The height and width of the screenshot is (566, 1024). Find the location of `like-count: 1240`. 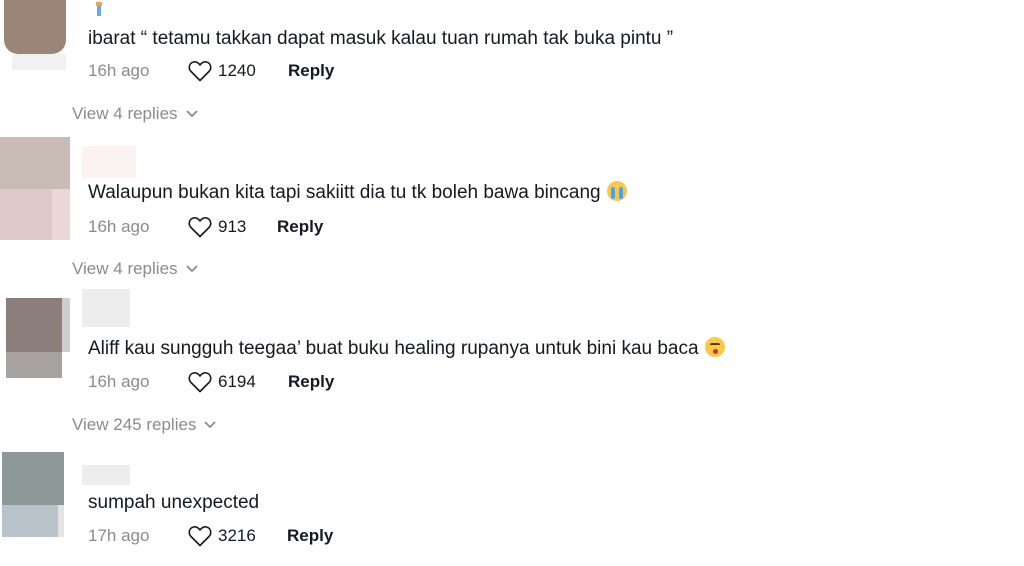

like-count: 1240 is located at coordinates (237, 70).